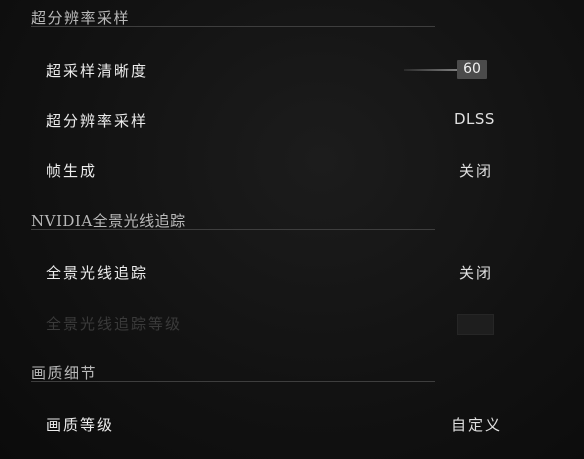 The image size is (584, 459). What do you see at coordinates (474, 119) in the screenshot?
I see `setting-value-upscaler: DLSS` at bounding box center [474, 119].